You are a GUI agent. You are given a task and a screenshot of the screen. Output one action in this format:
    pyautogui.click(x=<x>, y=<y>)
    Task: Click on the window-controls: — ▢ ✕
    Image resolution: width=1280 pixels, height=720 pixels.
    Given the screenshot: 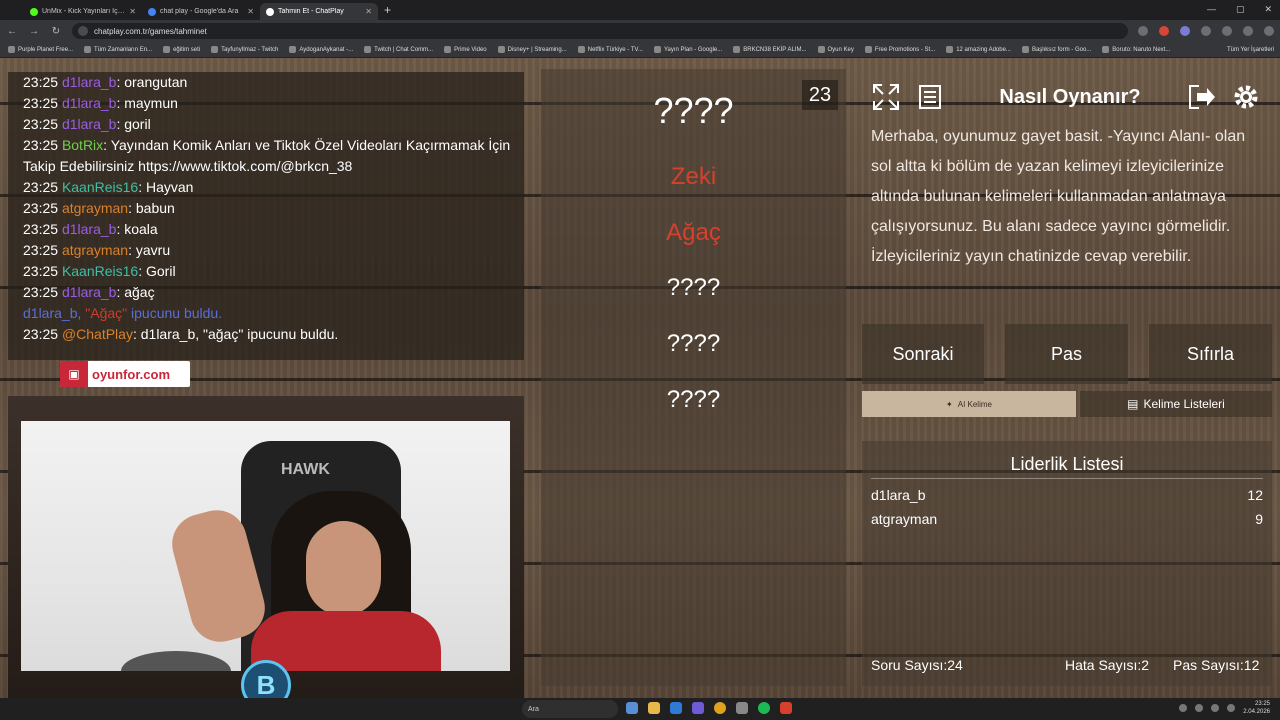 What is the action you would take?
    pyautogui.click(x=1239, y=9)
    